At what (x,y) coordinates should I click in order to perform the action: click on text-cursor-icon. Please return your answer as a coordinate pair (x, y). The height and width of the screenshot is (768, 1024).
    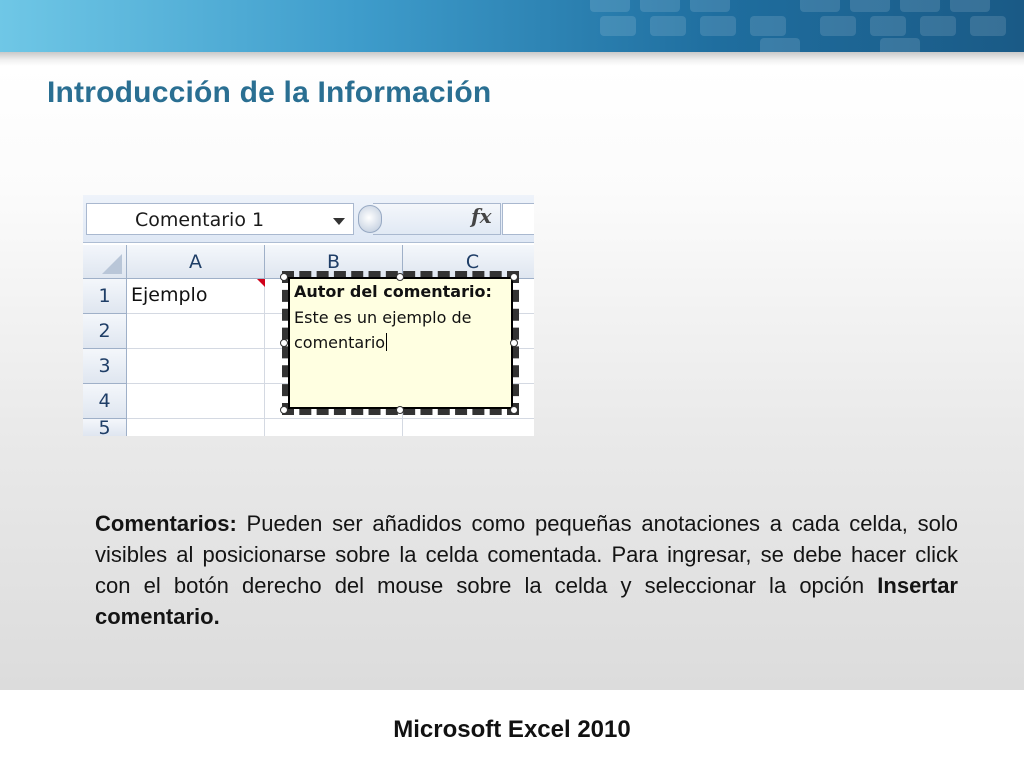
    Looking at the image, I should click on (387, 342).